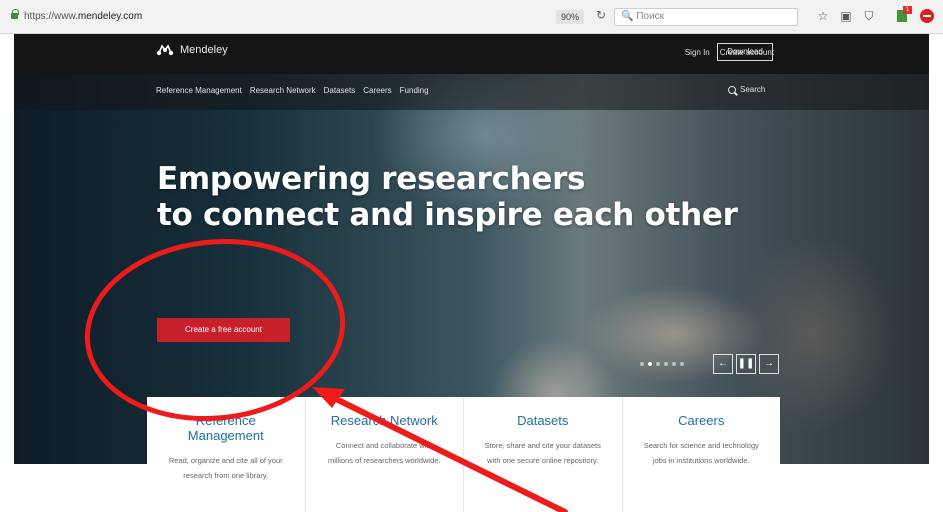 The height and width of the screenshot is (512, 943). Describe the element at coordinates (697, 52) in the screenshot. I see `sign-in-link: Sign In` at that location.